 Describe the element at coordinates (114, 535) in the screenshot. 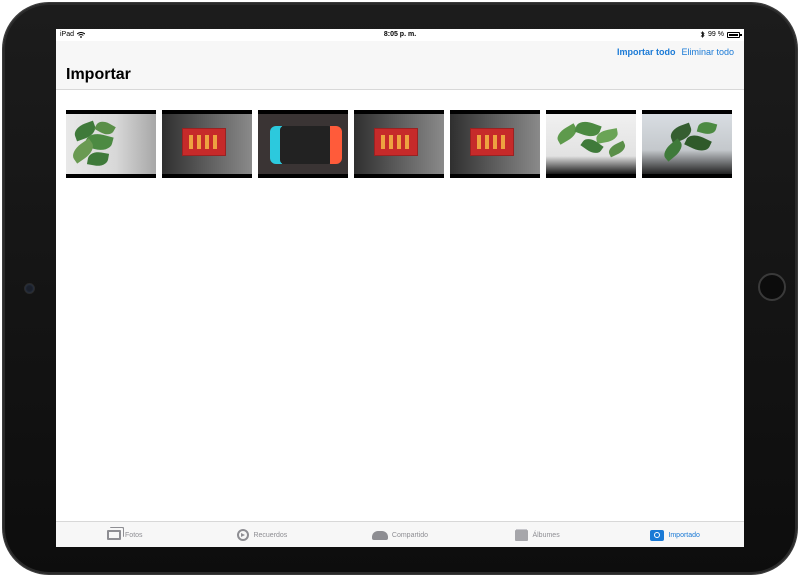

I see `photos-icon` at that location.